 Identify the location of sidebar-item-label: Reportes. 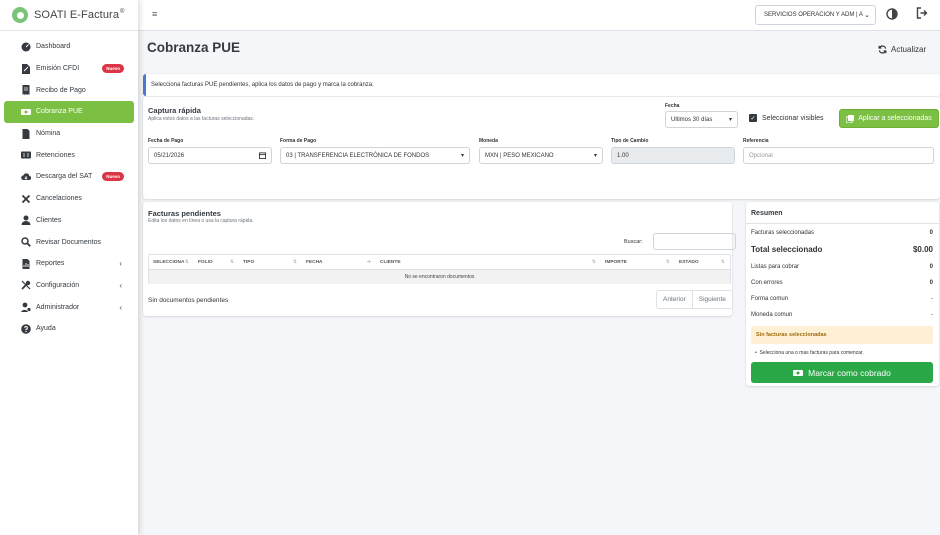
(50, 264).